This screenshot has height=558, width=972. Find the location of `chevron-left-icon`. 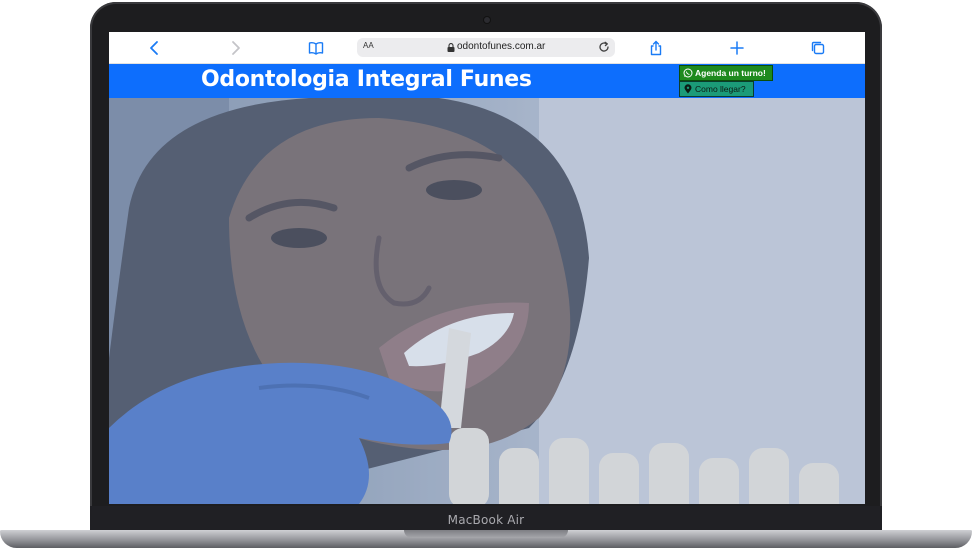

chevron-left-icon is located at coordinates (155, 48).